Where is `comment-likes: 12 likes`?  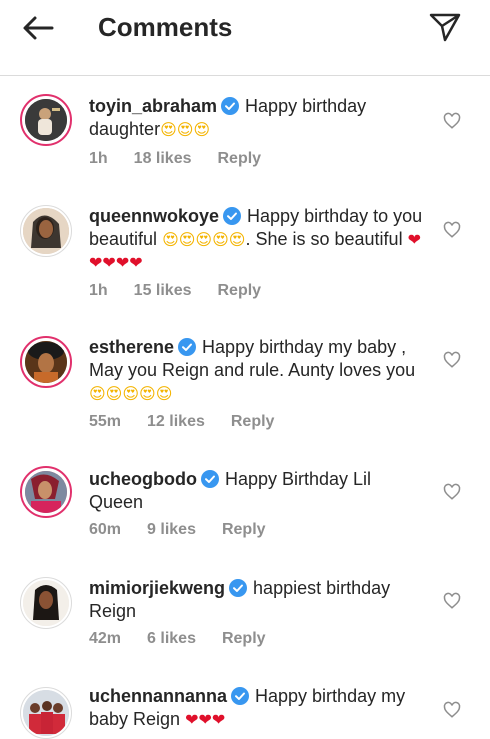 comment-likes: 12 likes is located at coordinates (176, 421).